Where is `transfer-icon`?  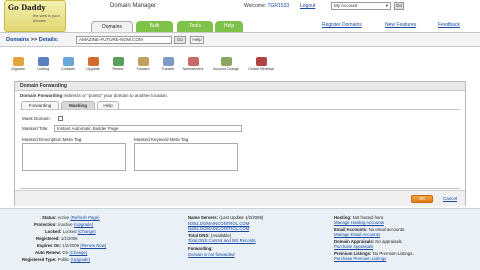
transfer-icon is located at coordinates (168, 61).